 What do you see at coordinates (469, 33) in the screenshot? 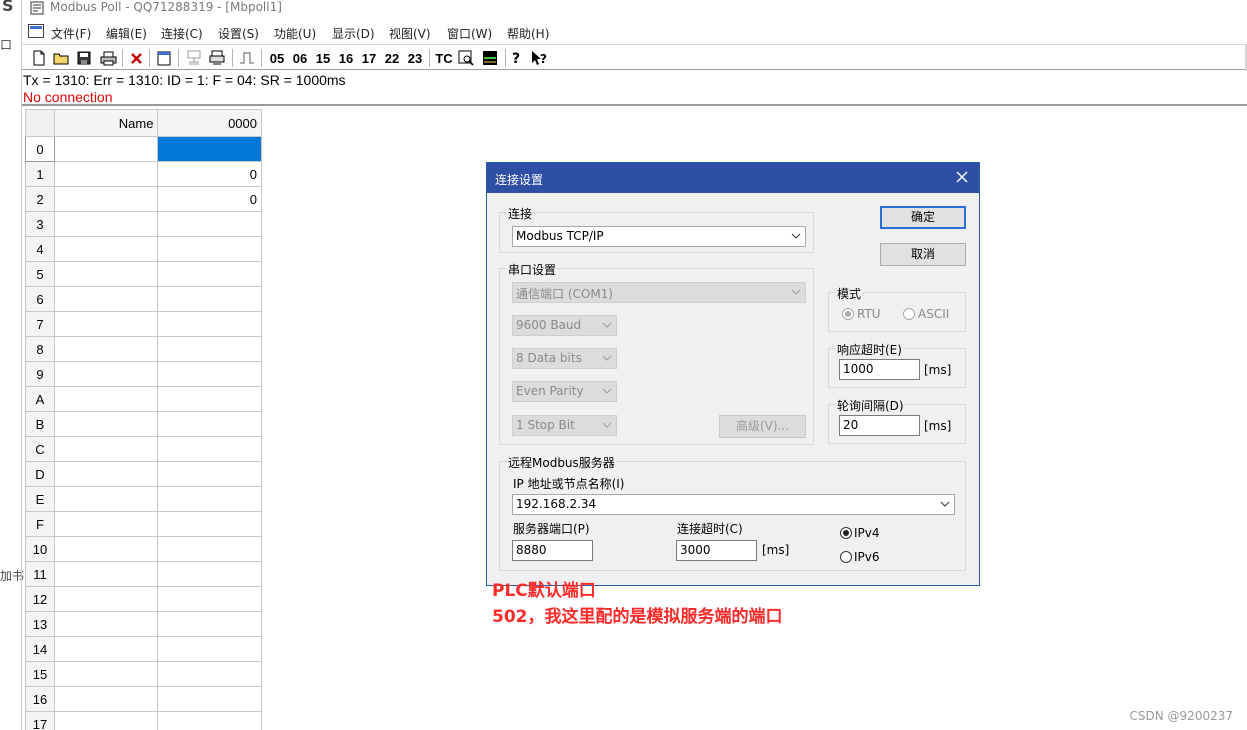
I see `menu-window: 窗口(W)` at bounding box center [469, 33].